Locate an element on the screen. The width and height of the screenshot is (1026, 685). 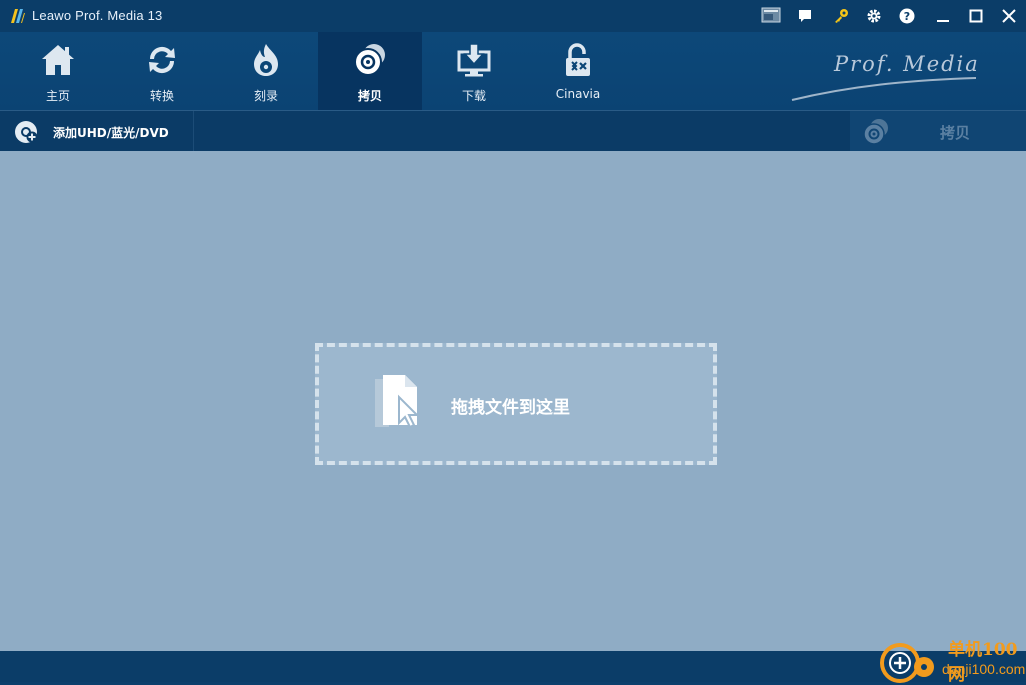
close-icon is located at coordinates (1009, 16).